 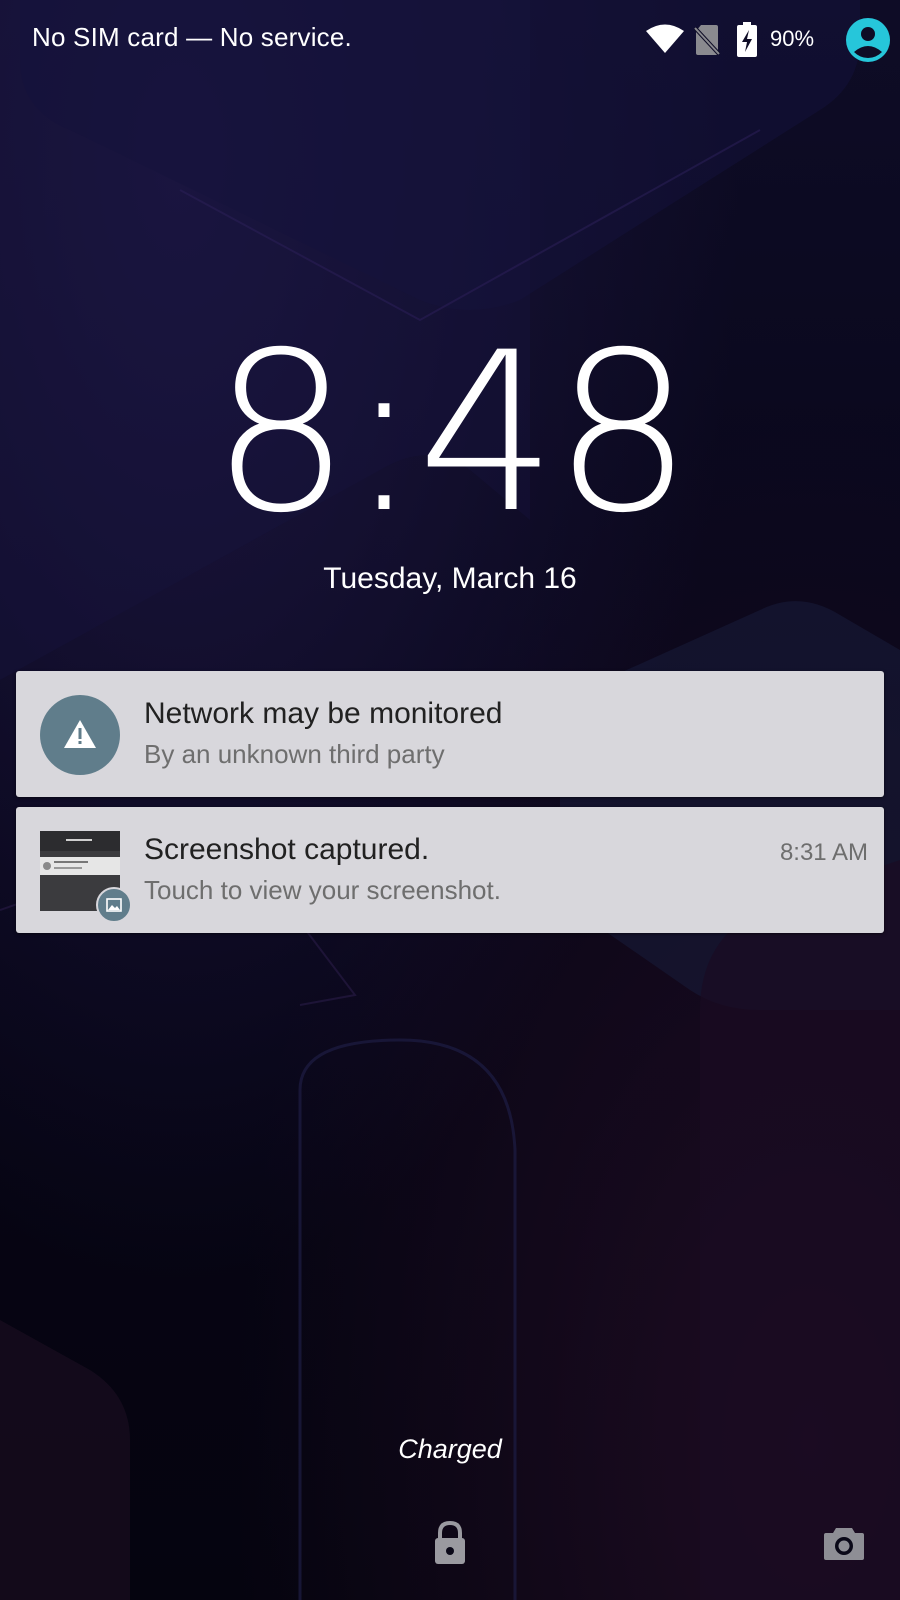 What do you see at coordinates (868, 40) in the screenshot?
I see `user-avatar-icon` at bounding box center [868, 40].